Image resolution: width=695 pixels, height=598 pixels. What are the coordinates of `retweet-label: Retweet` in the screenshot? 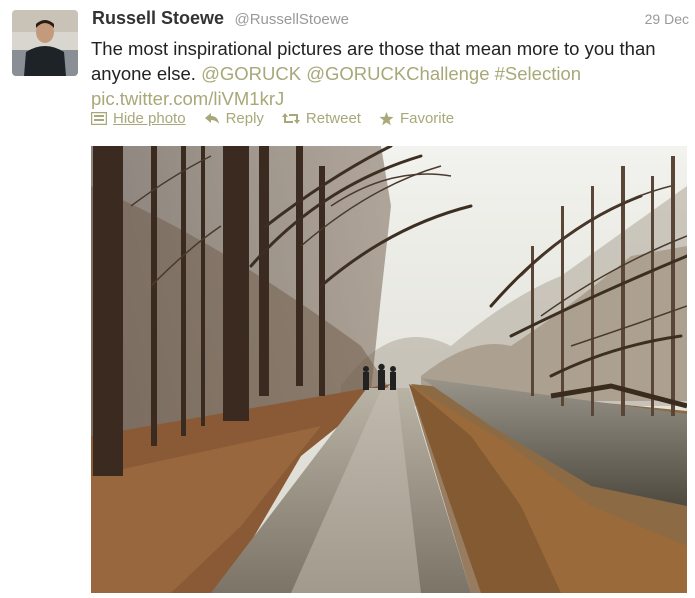 It's located at (333, 118).